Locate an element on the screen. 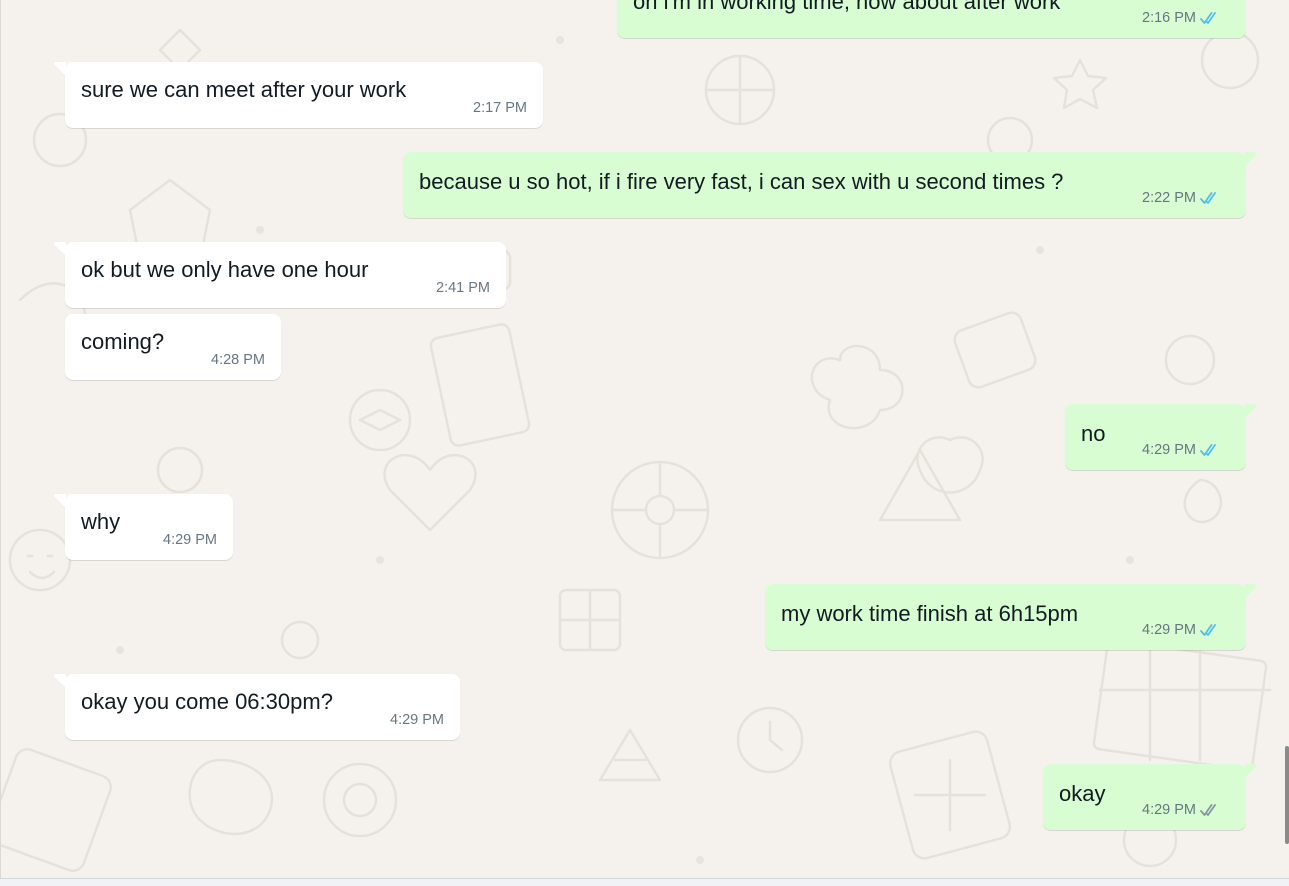 This screenshot has height=886, width=1289. pane-divider is located at coordinates (0, 439).